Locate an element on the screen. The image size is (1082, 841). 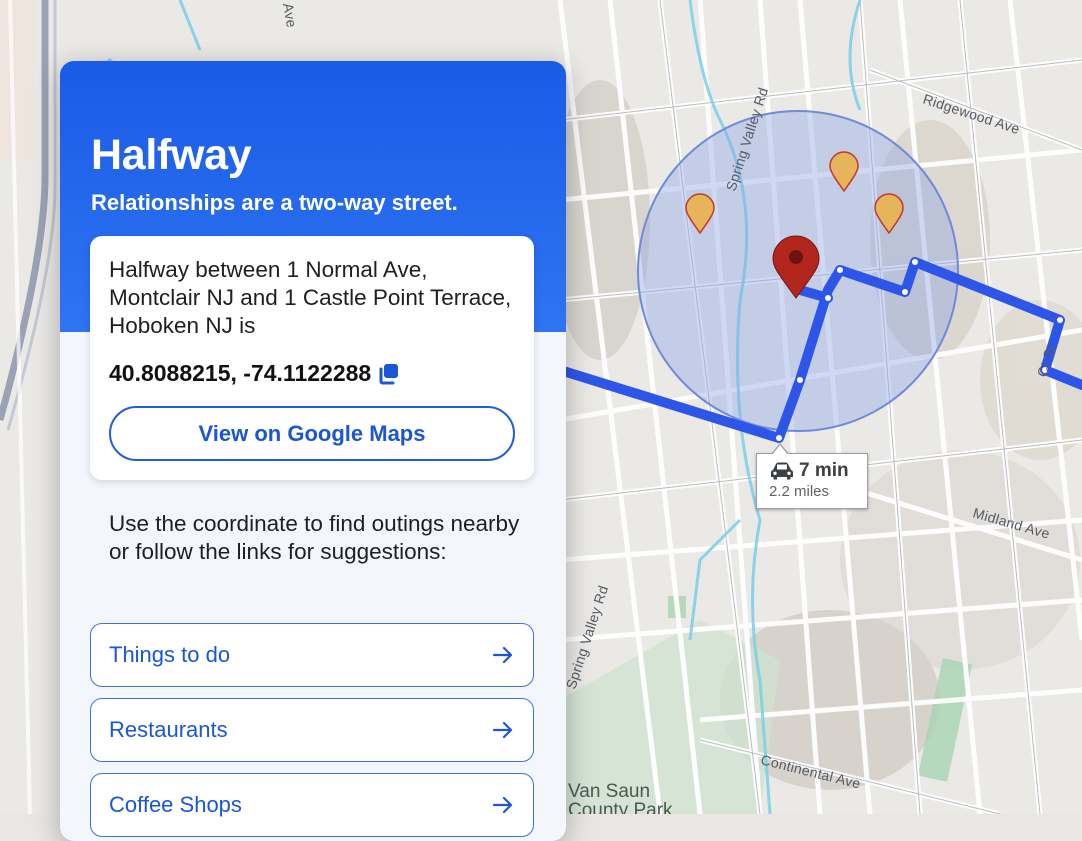
route-distance: 2.2 miles is located at coordinates (799, 491).